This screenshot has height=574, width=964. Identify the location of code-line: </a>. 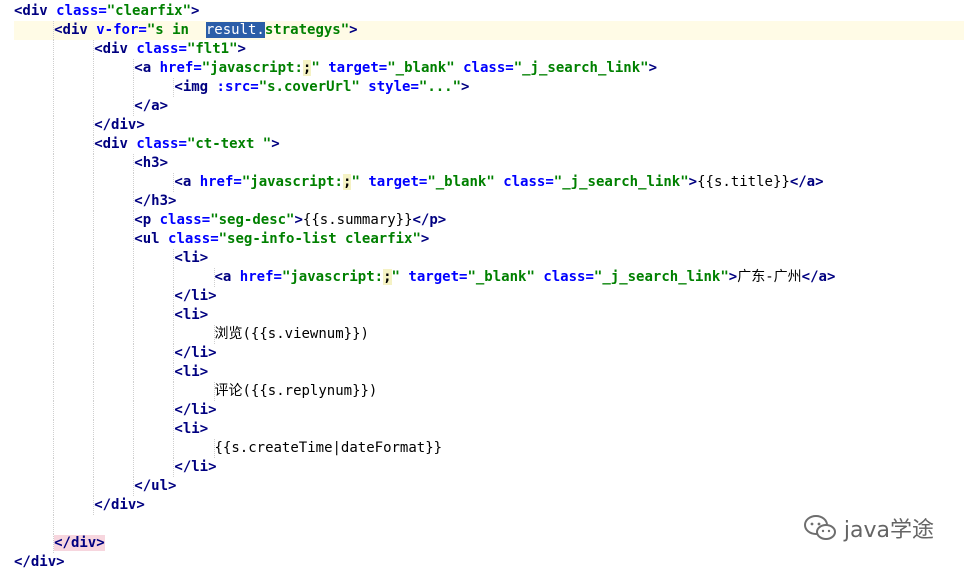
(489, 106).